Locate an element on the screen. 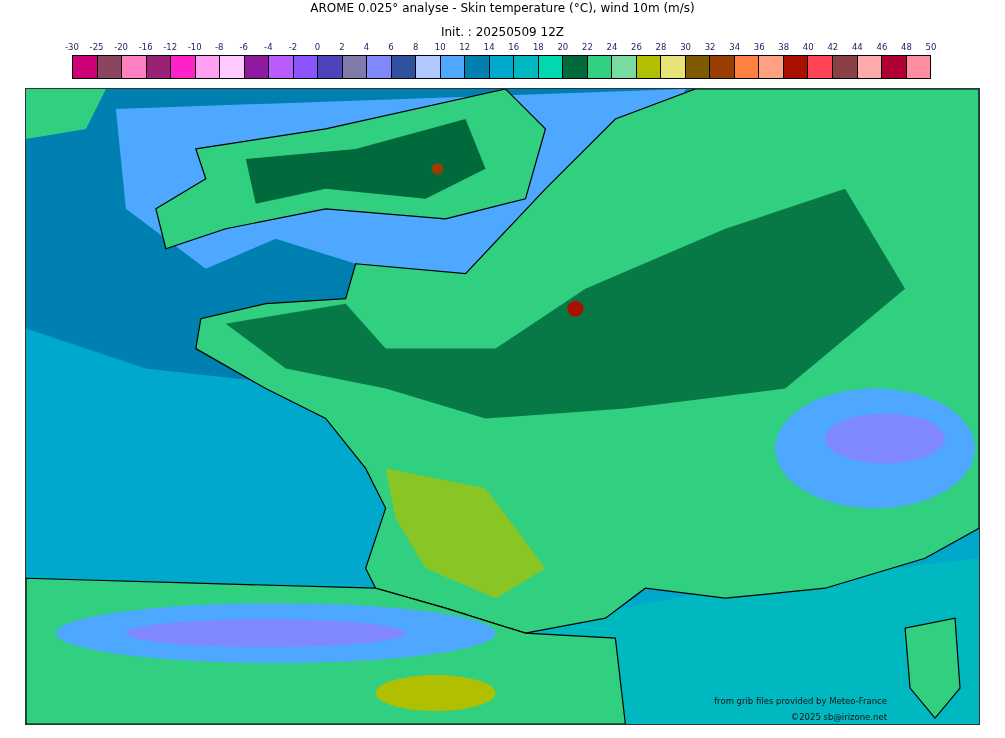 This screenshot has height=738, width=1005. init-time: Init. : 20250509 12Z is located at coordinates (502, 32).